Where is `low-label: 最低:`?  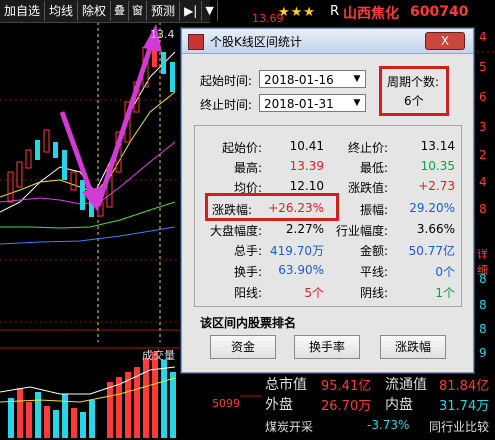
low-label: 最低: is located at coordinates (373, 168).